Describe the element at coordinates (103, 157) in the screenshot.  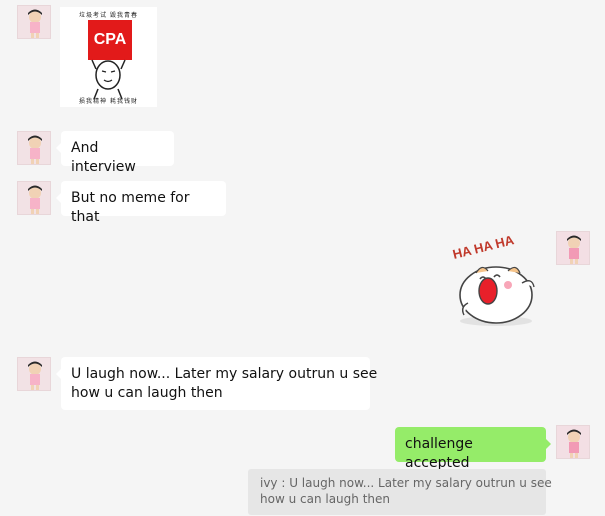
I see `message-text: And interview` at that location.